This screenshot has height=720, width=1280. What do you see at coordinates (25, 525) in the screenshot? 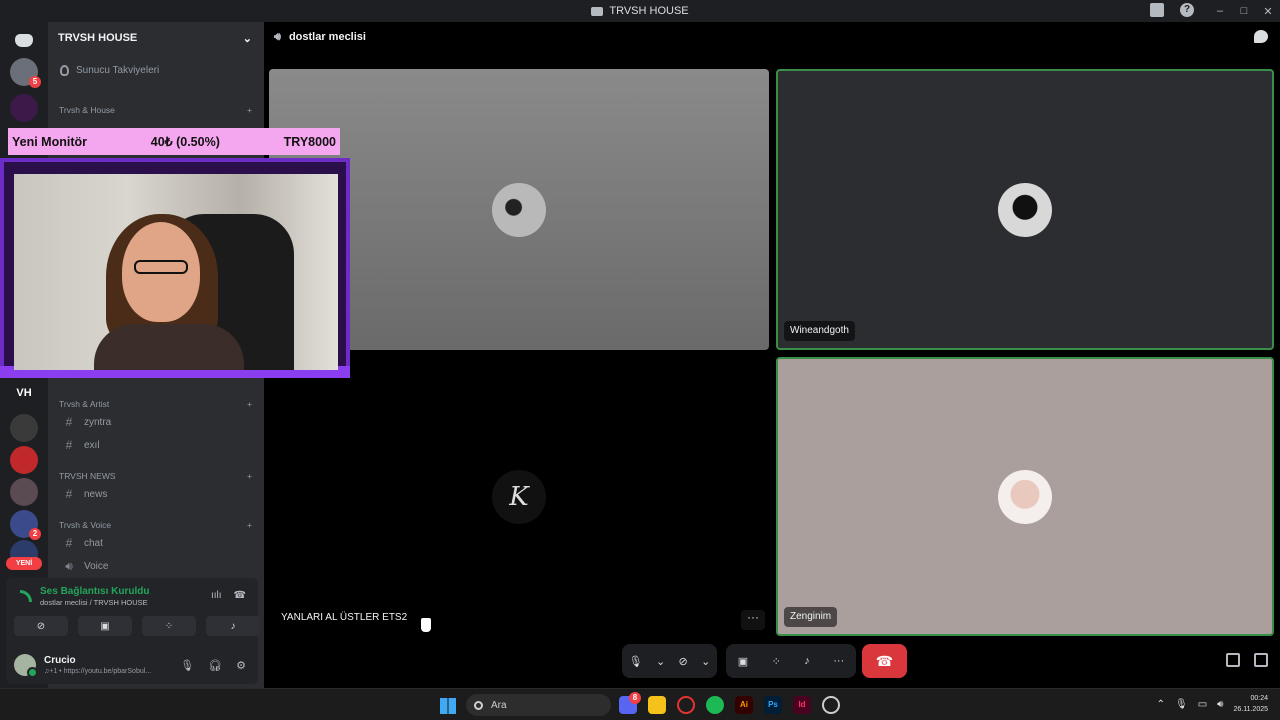
I see `server-avatar: 2` at bounding box center [25, 525].